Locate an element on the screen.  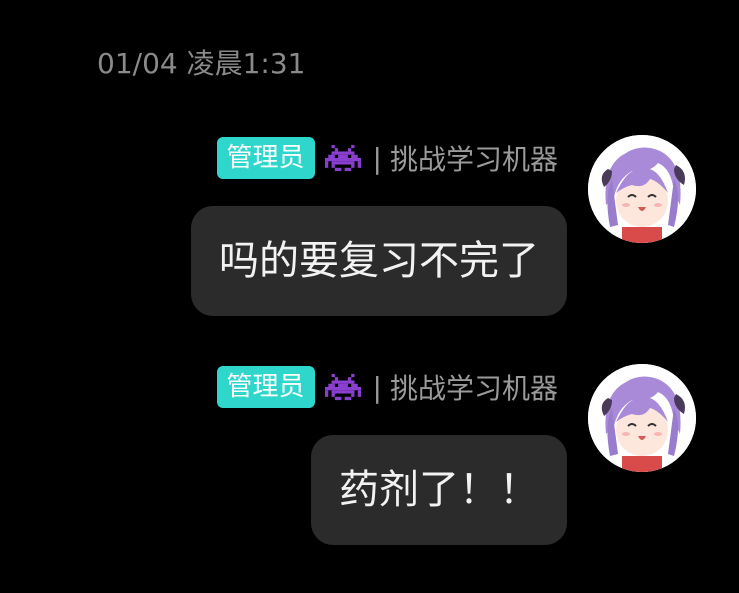
message-bubble: 吗的要复习不完了 is located at coordinates (379, 261).